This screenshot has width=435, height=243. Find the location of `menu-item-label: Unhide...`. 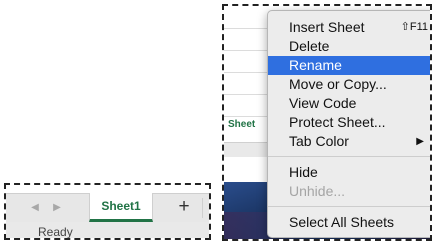

menu-item-label: Unhide... is located at coordinates (317, 191).